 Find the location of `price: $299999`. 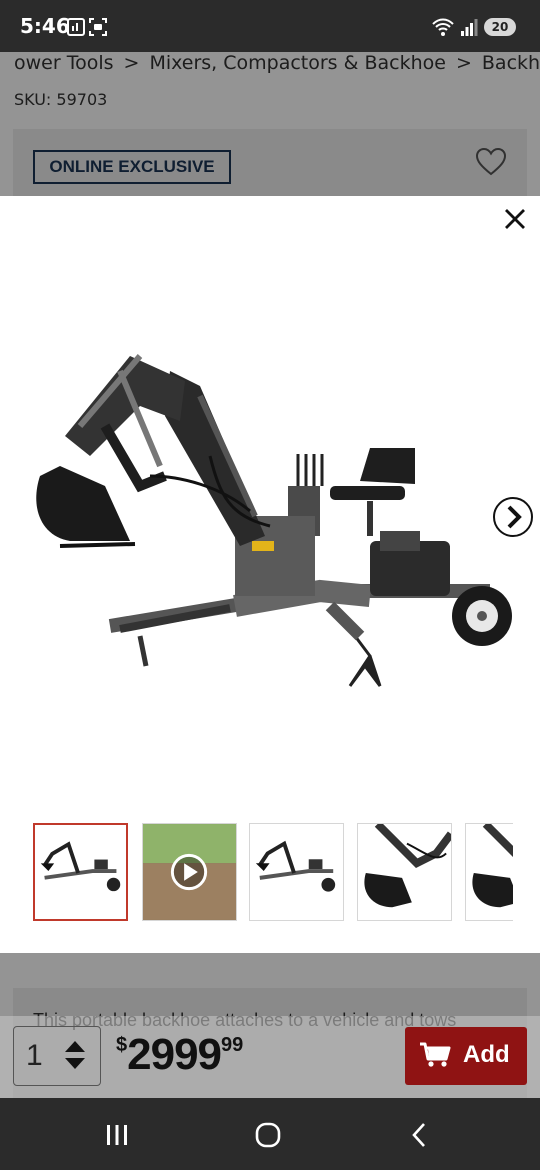

price: $299999 is located at coordinates (179, 1055).